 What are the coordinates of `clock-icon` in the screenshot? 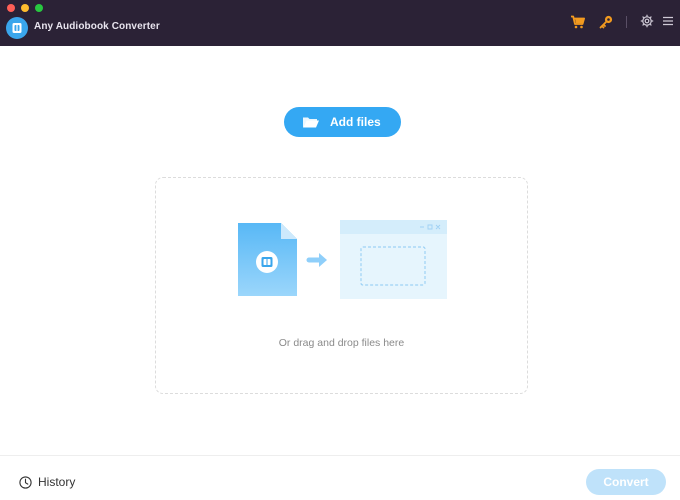 It's located at (25, 482).